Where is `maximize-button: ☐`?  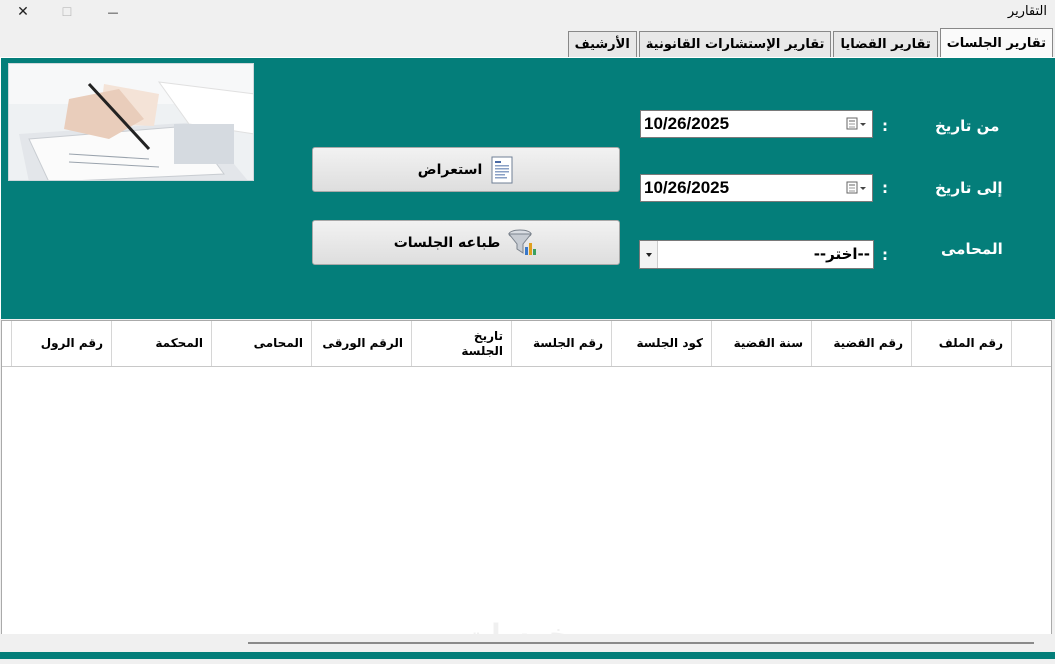 maximize-button: ☐ is located at coordinates (67, 12).